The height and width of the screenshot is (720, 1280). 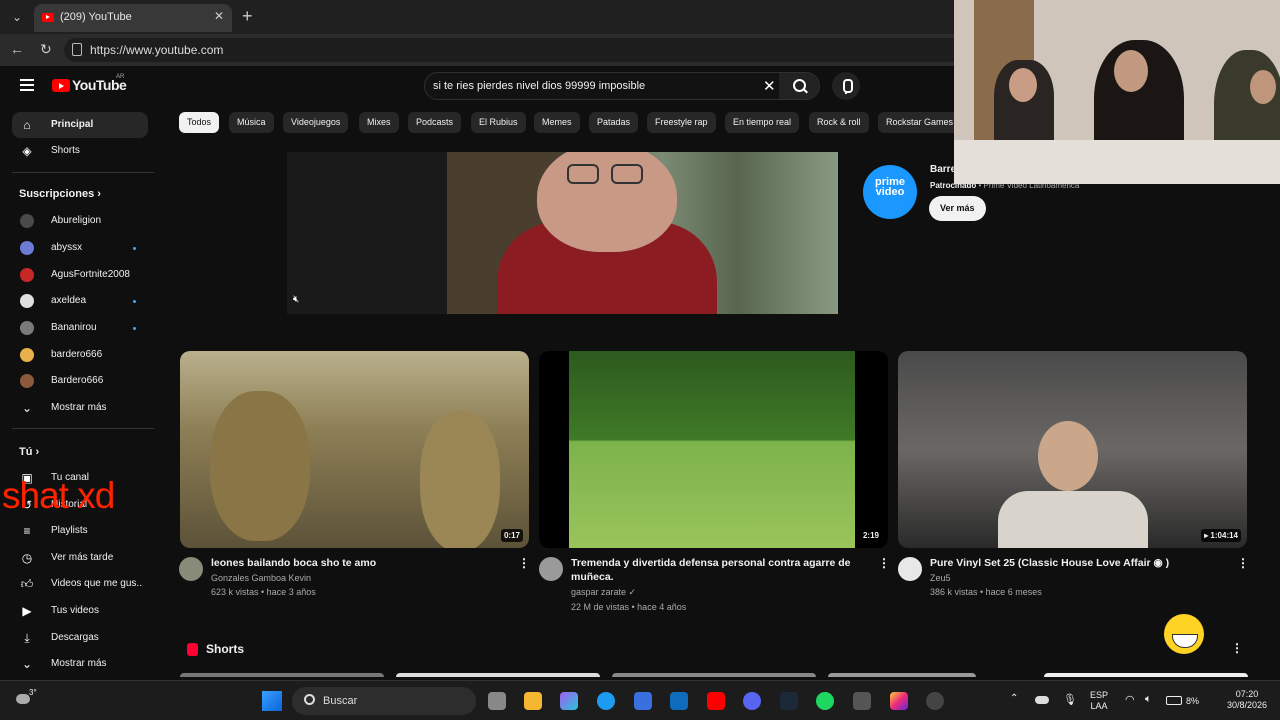 What do you see at coordinates (272, 701) in the screenshot?
I see `windows-start-icon` at bounding box center [272, 701].